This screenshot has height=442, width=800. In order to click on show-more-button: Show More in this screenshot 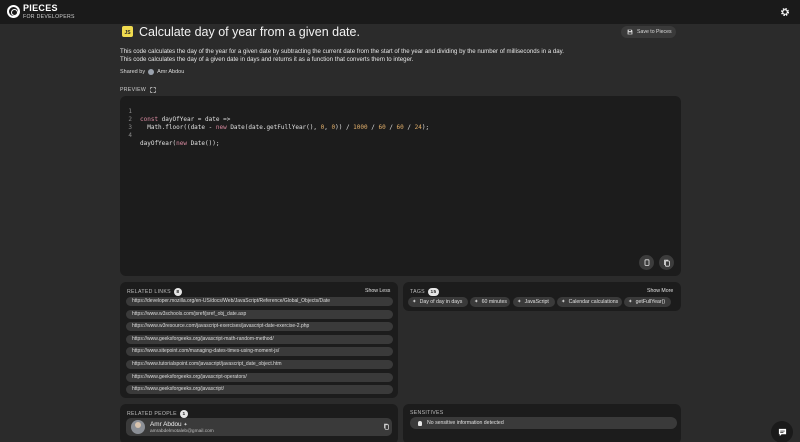, I will do `click(660, 291)`.